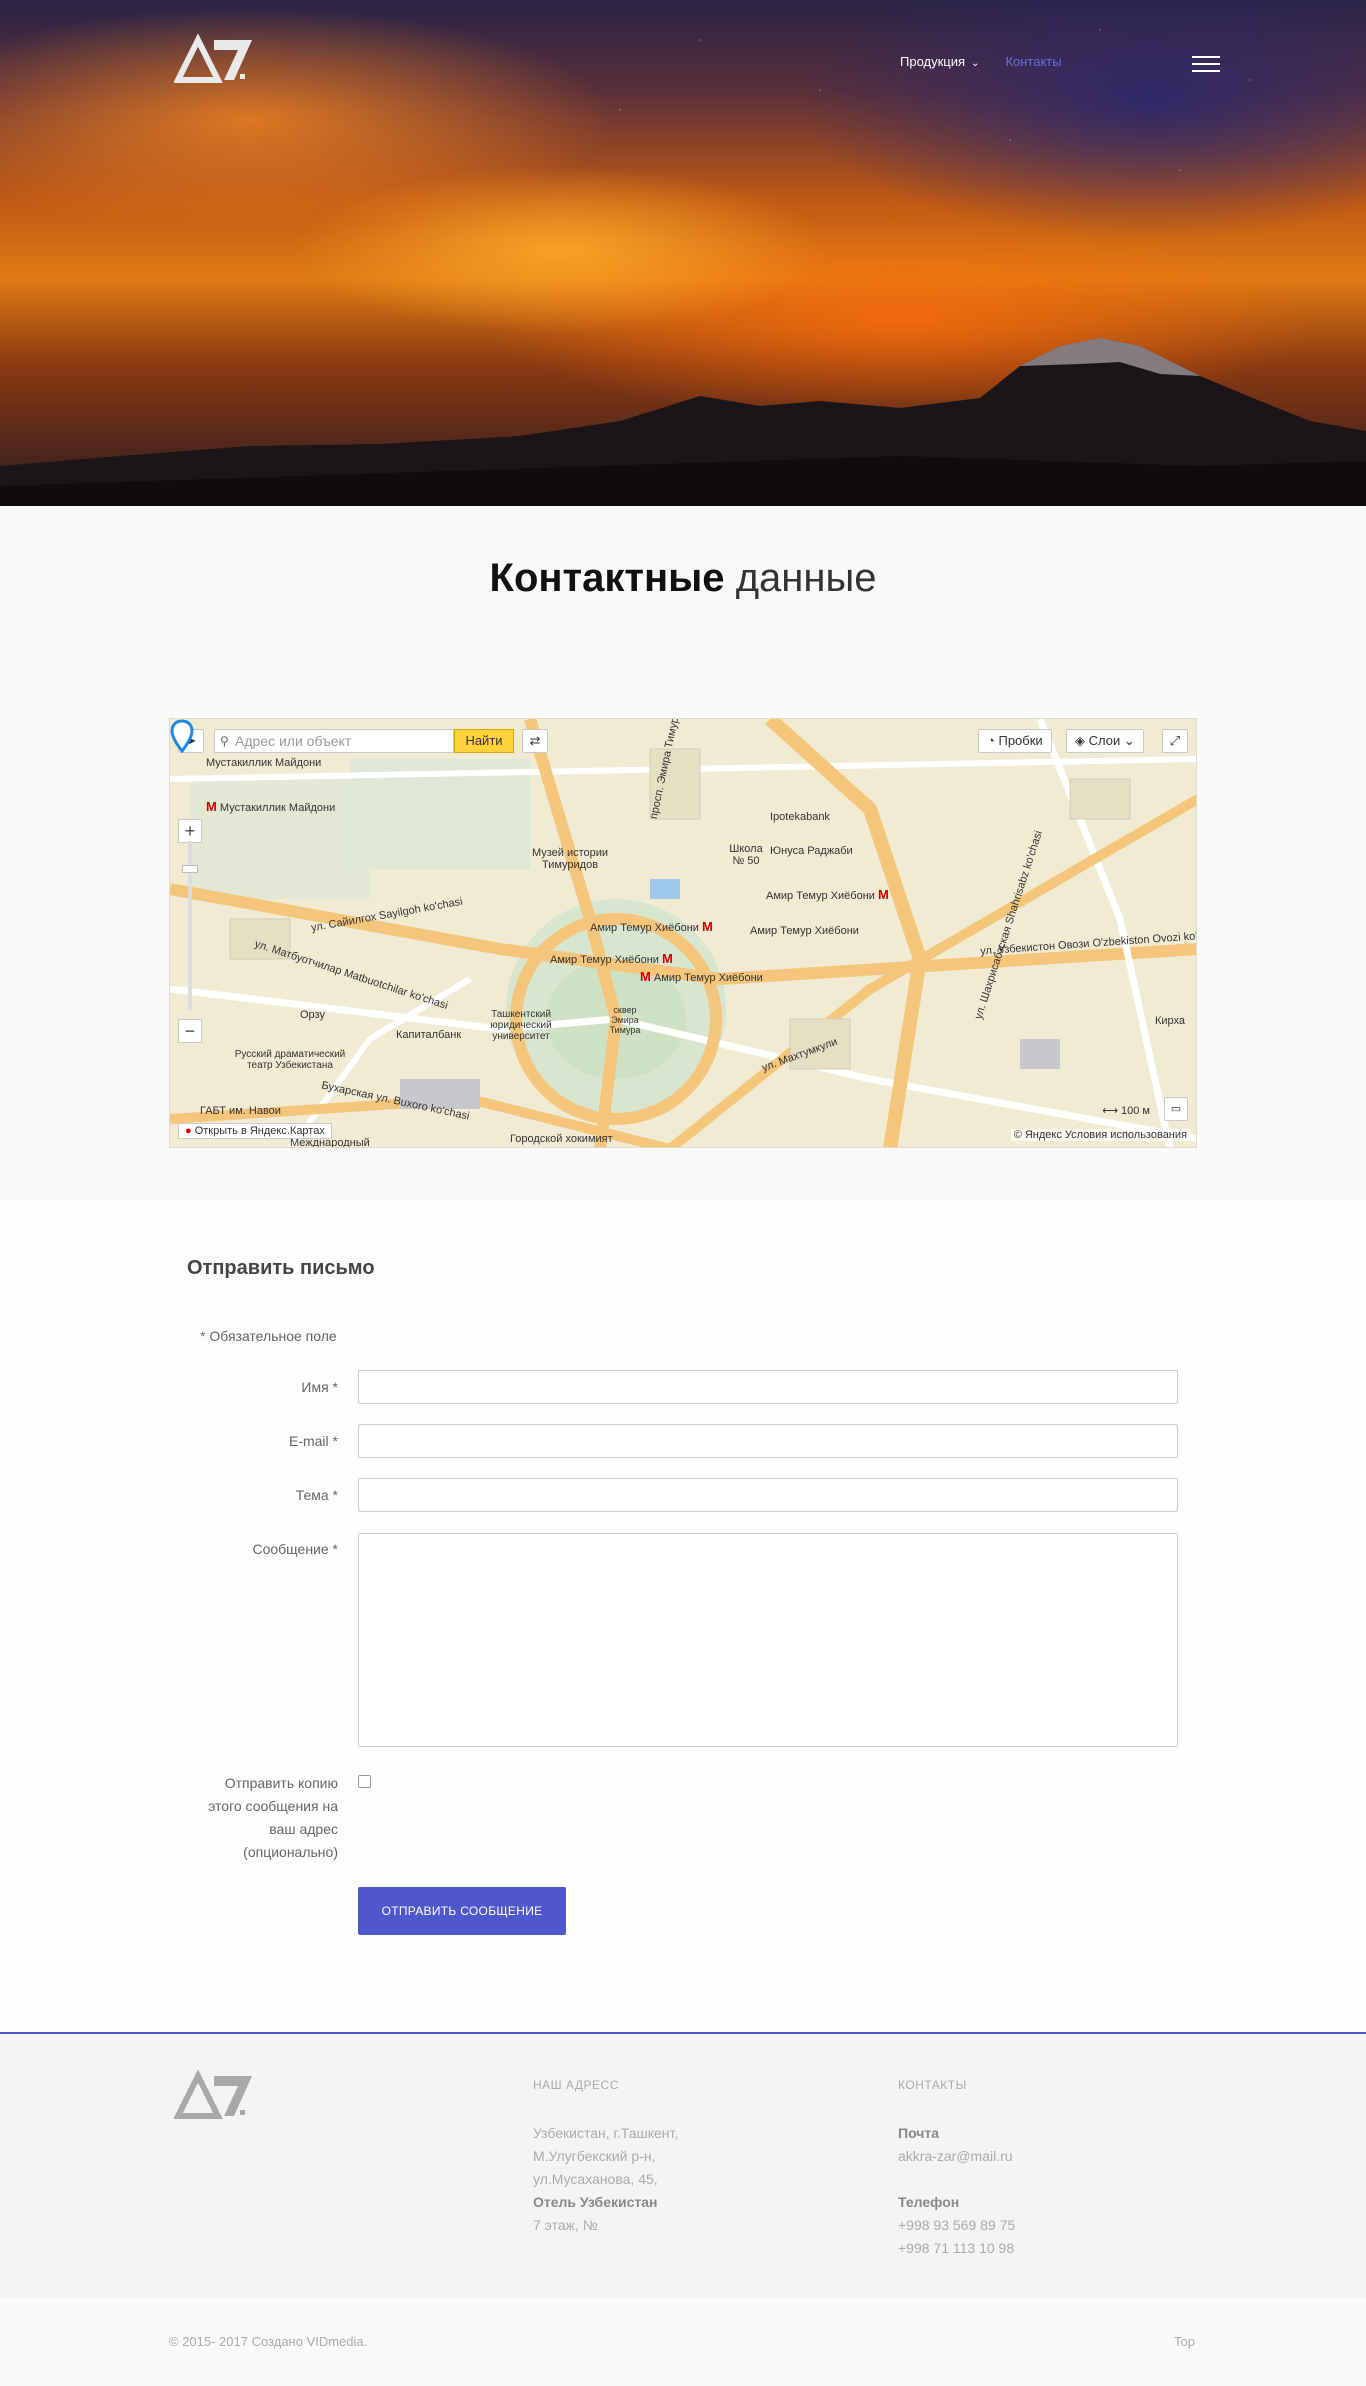  I want to click on map-label: Городской хокимият, so click(561, 1139).